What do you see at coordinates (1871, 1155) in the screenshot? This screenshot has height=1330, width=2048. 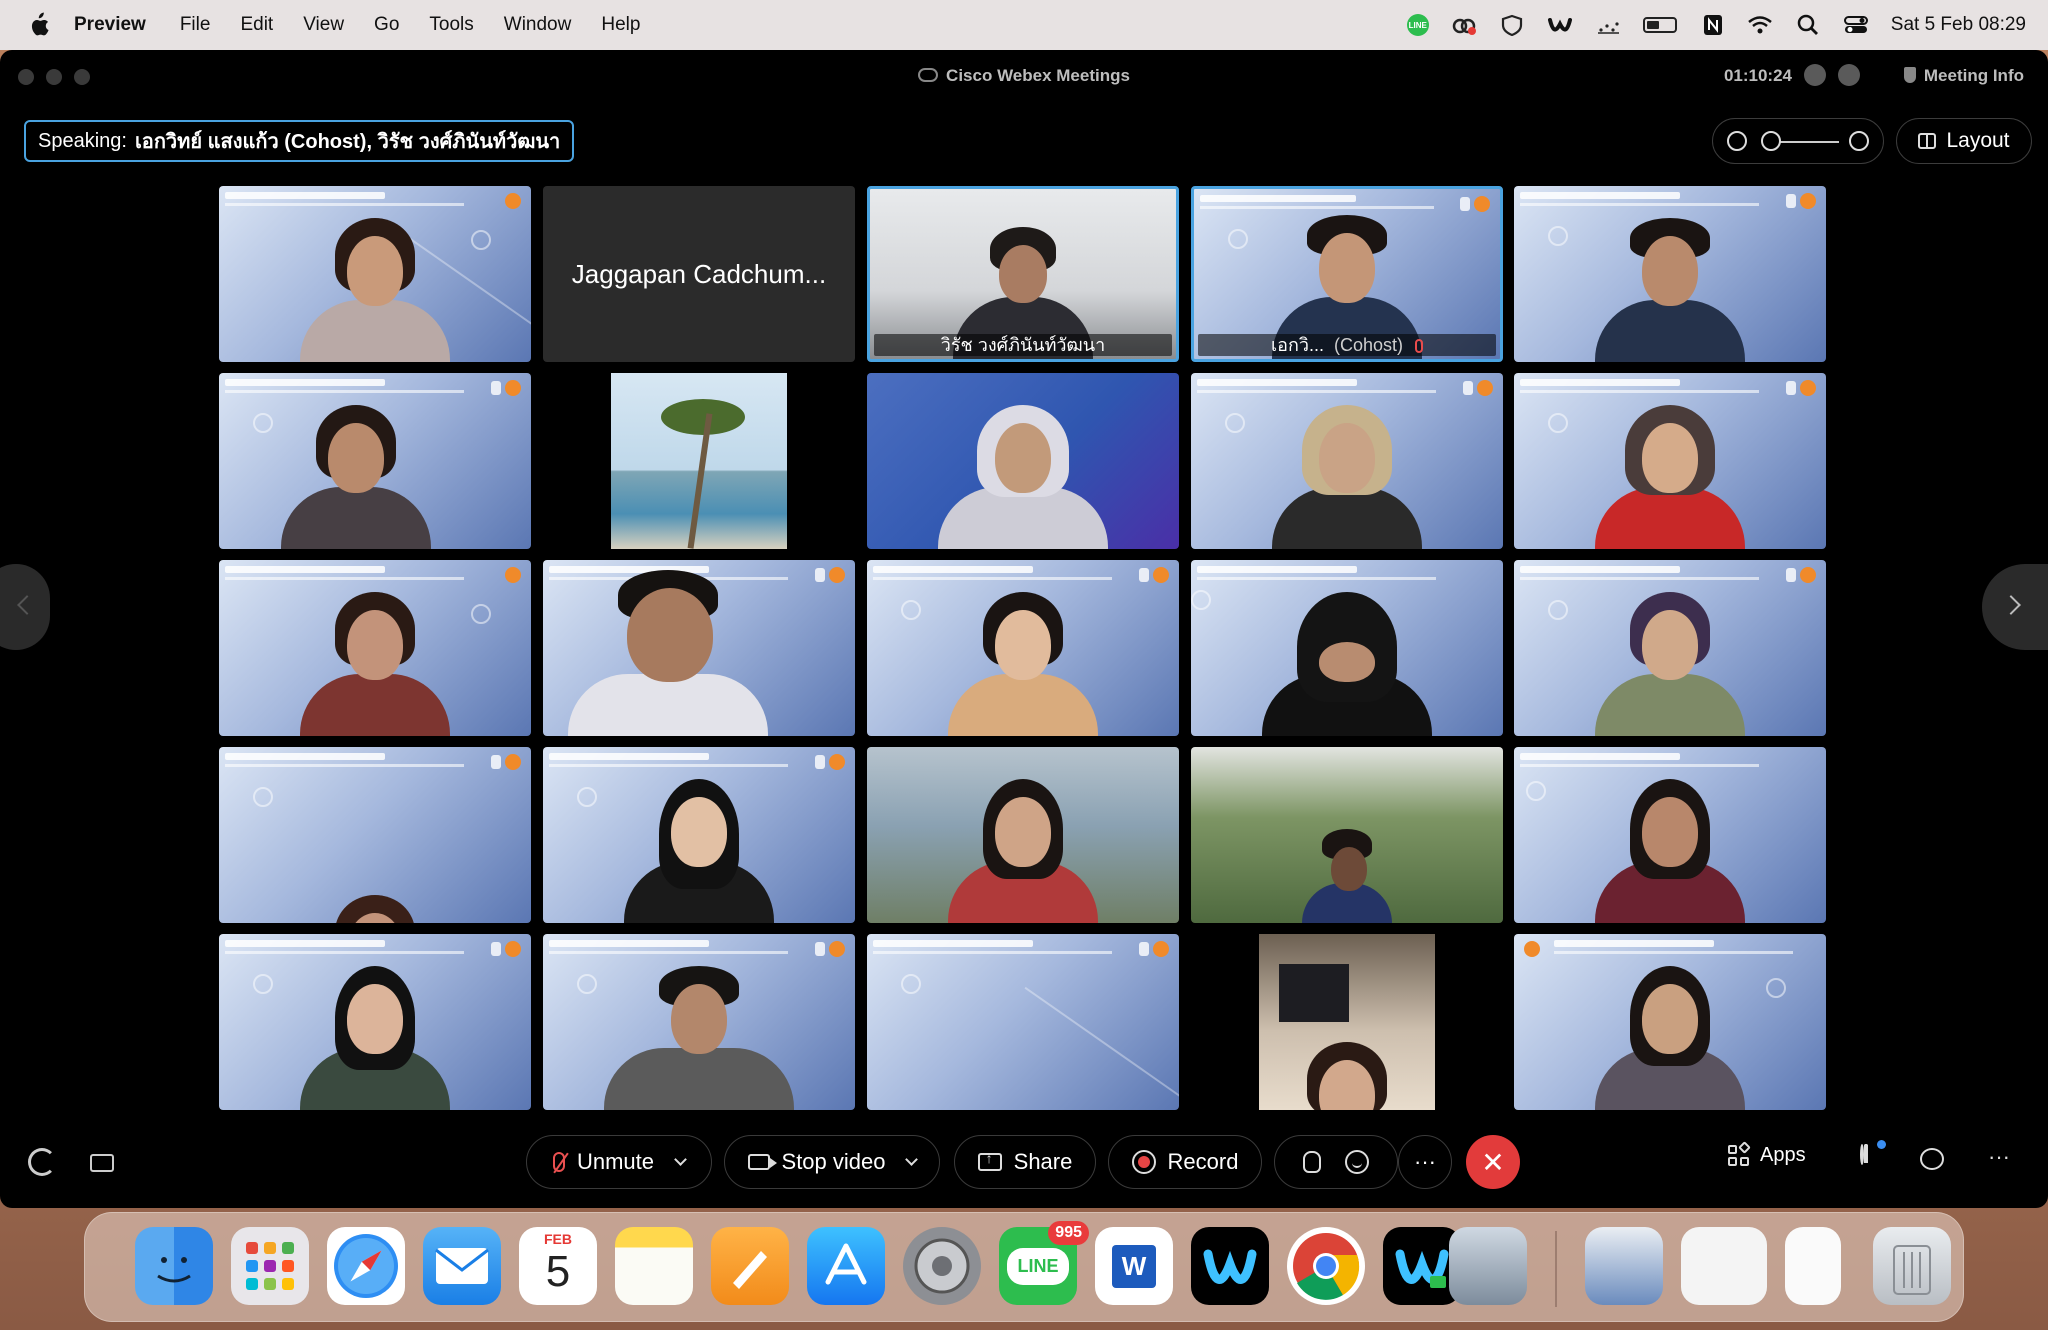 I see `participants-icon` at bounding box center [1871, 1155].